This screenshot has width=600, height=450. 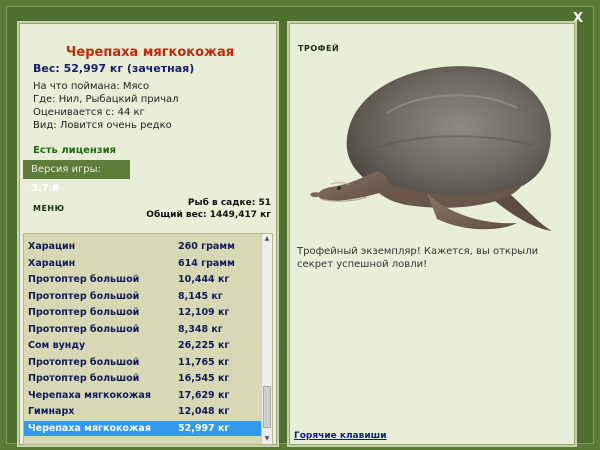 I want to click on catch-fish-weight: 16,545 кг, so click(x=204, y=378).